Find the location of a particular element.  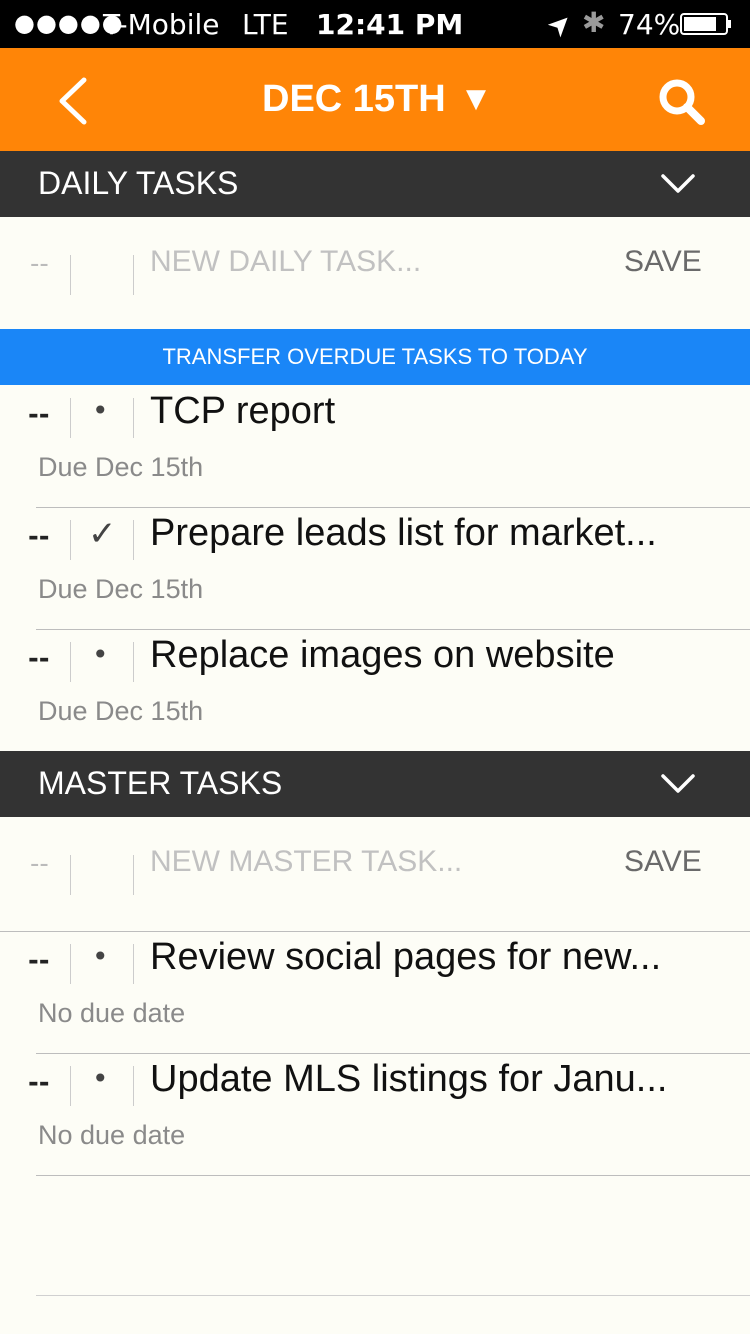

section-title: MASTER TASKS is located at coordinates (160, 783).